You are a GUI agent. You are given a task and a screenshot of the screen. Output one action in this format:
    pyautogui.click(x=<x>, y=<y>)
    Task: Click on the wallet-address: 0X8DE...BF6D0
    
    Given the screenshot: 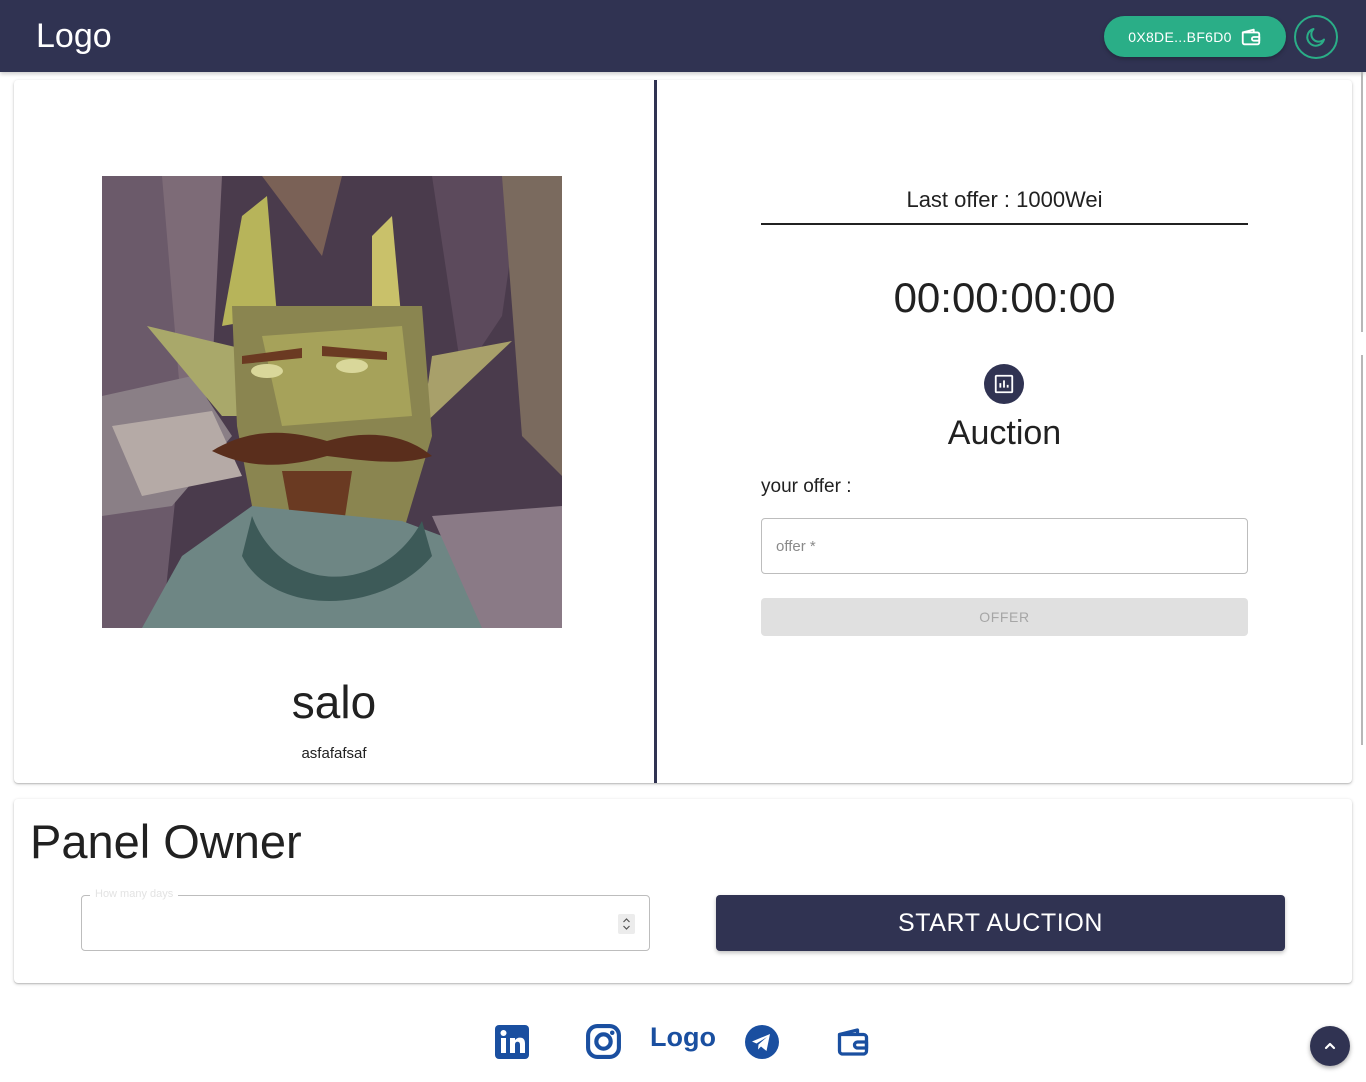 What is the action you would take?
    pyautogui.click(x=1180, y=36)
    